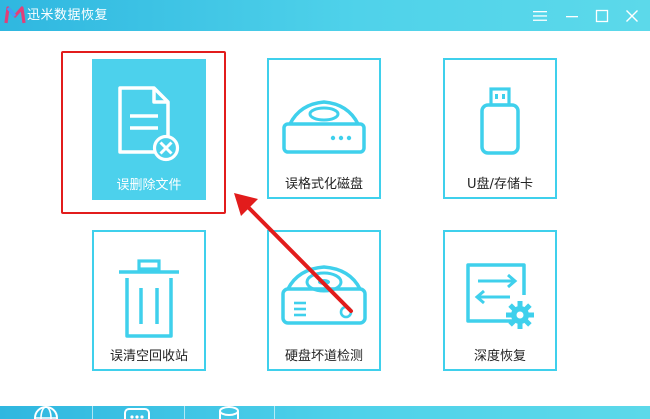  What do you see at coordinates (500, 121) in the screenshot?
I see `usb-drive-icon` at bounding box center [500, 121].